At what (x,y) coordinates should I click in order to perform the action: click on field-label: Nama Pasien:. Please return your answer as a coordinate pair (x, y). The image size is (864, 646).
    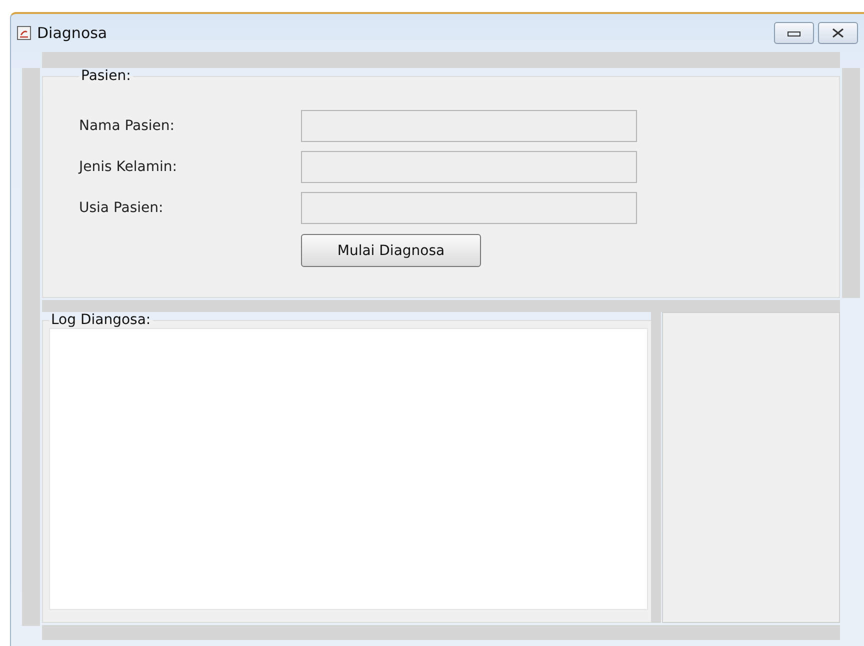
    Looking at the image, I should click on (127, 126).